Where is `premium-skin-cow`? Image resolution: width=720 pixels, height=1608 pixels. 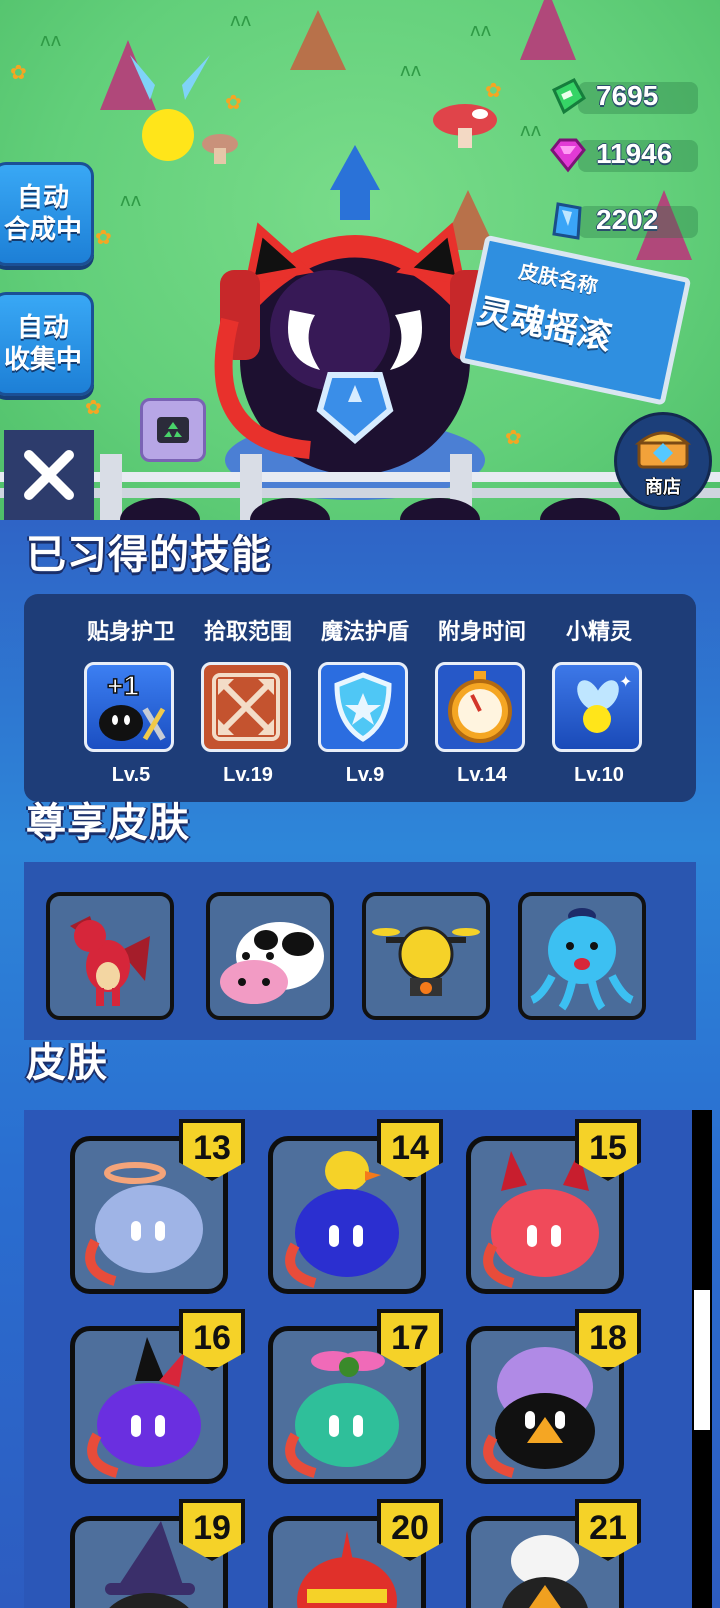 premium-skin-cow is located at coordinates (270, 956).